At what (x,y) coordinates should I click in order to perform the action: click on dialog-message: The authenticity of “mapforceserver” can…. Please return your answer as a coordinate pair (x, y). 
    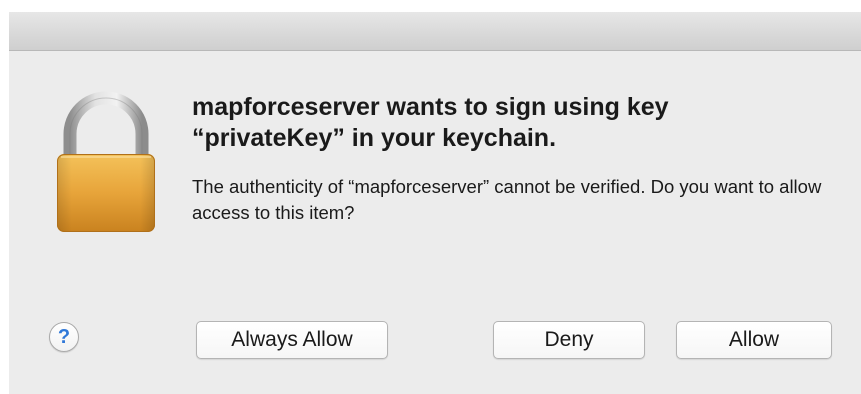
    Looking at the image, I should click on (507, 199).